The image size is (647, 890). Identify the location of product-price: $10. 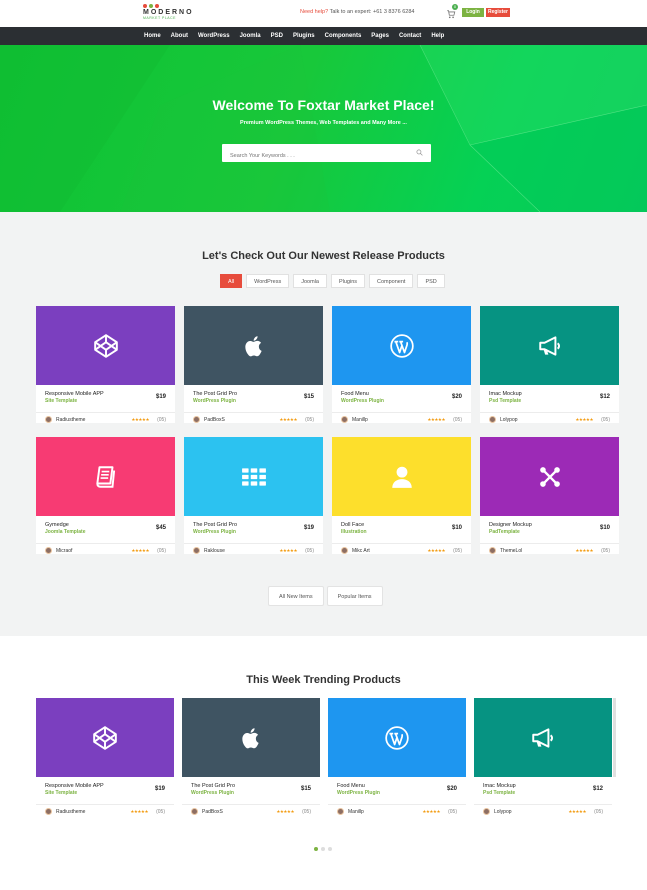
(456, 528).